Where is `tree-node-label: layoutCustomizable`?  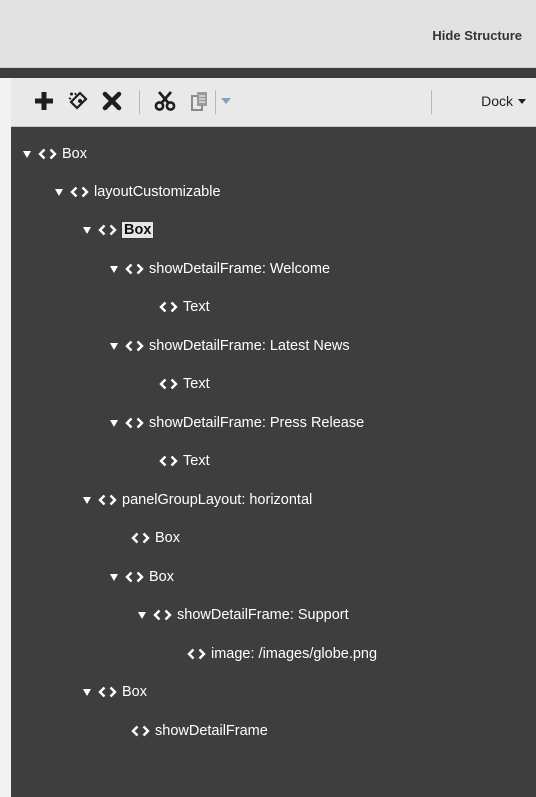 tree-node-label: layoutCustomizable is located at coordinates (157, 192).